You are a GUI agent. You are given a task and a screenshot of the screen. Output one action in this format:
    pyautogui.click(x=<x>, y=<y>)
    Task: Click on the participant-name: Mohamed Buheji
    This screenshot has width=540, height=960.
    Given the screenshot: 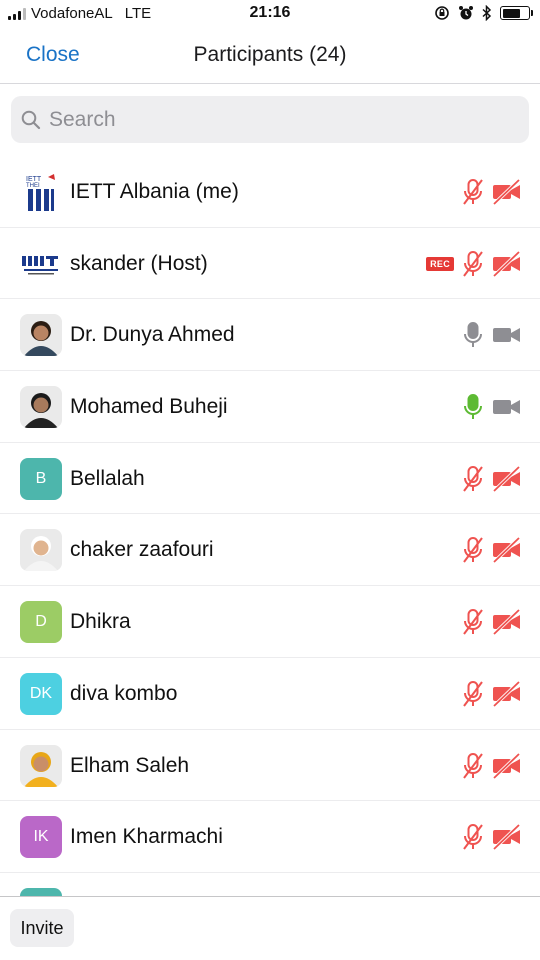 What is the action you would take?
    pyautogui.click(x=149, y=407)
    